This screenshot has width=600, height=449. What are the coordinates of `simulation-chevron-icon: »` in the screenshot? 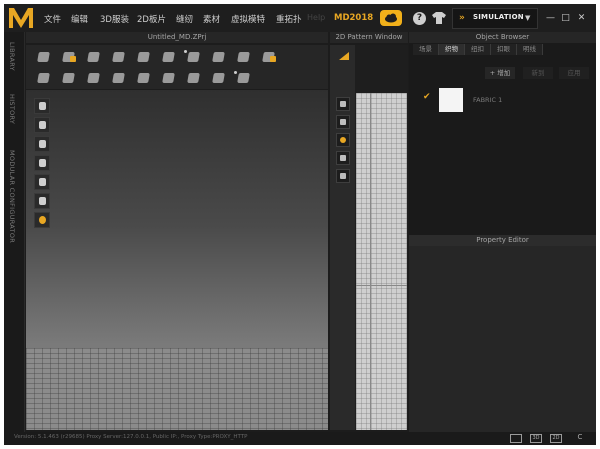 It's located at (462, 18).